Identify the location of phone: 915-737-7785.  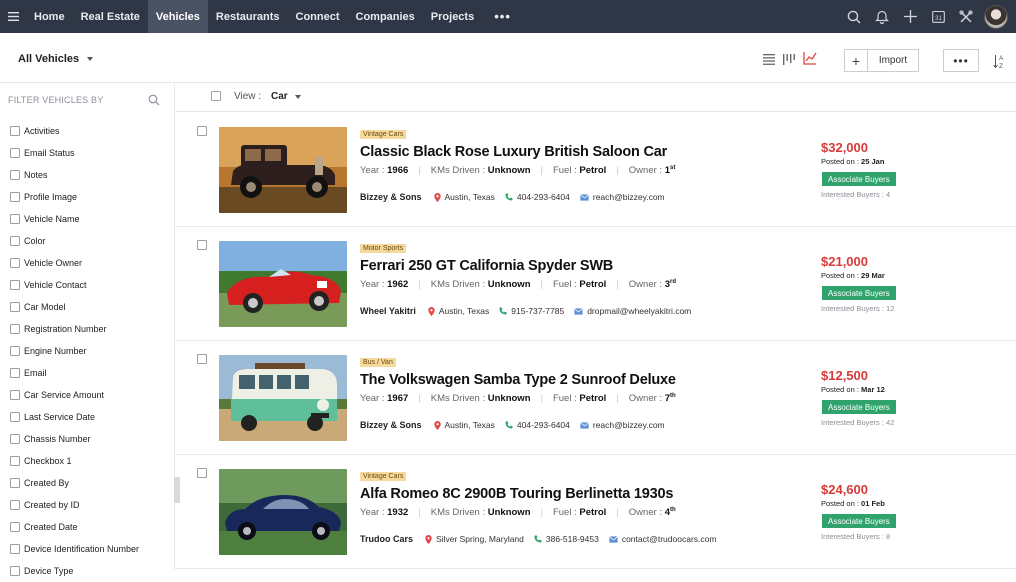
(531, 311).